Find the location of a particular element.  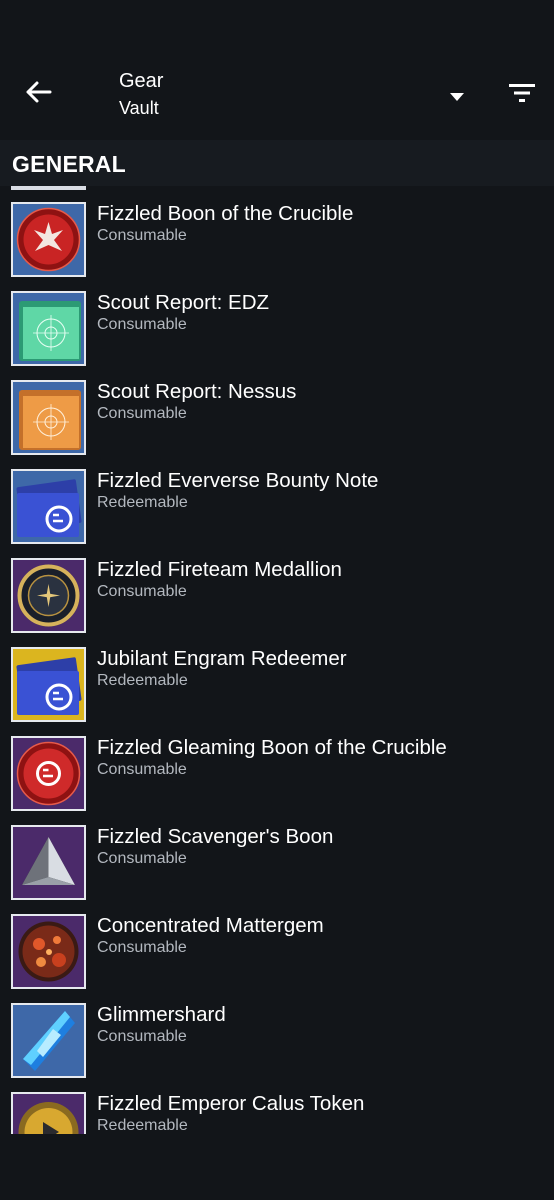

filter-icon is located at coordinates (522, 95).